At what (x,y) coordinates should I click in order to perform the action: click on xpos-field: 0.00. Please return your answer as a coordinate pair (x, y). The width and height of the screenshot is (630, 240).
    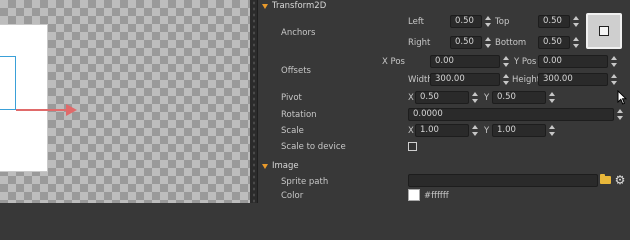
    Looking at the image, I should click on (465, 61).